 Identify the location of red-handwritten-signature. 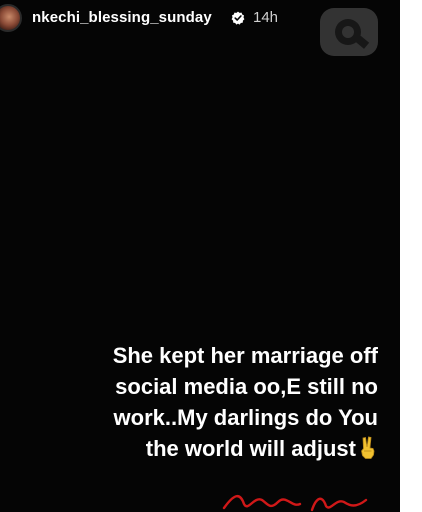
(295, 503).